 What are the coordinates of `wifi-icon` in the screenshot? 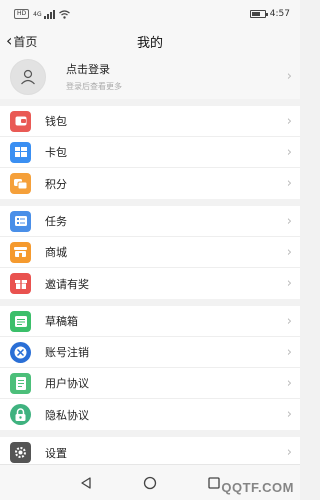 It's located at (64, 14).